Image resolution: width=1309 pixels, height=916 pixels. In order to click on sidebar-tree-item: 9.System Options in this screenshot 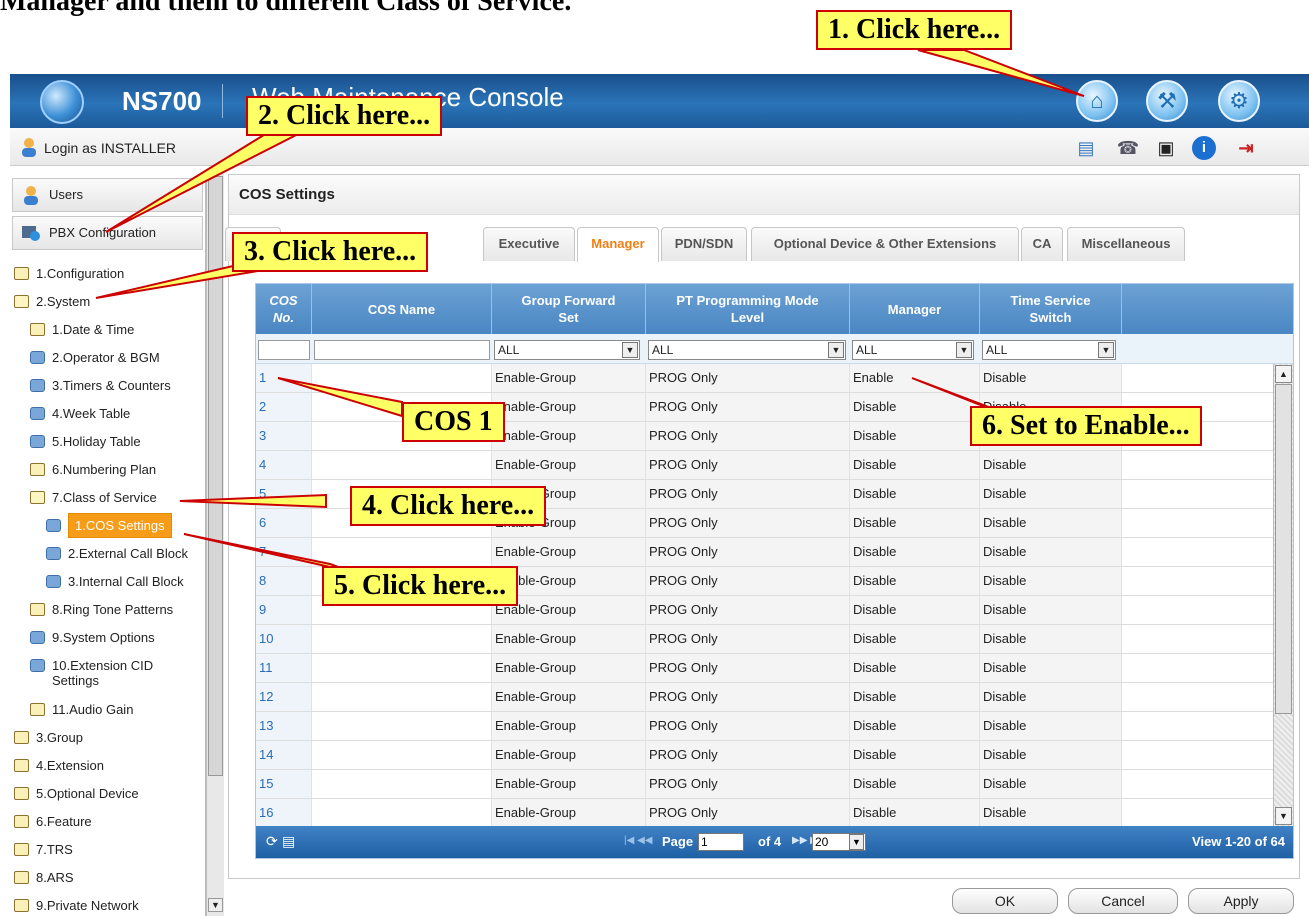, I will do `click(107, 638)`.